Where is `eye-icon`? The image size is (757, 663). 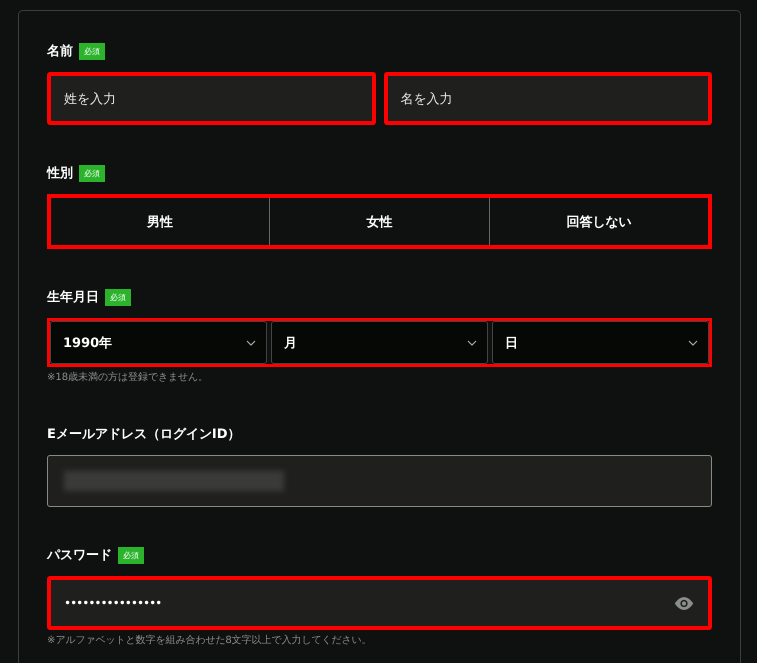
eye-icon is located at coordinates (684, 603).